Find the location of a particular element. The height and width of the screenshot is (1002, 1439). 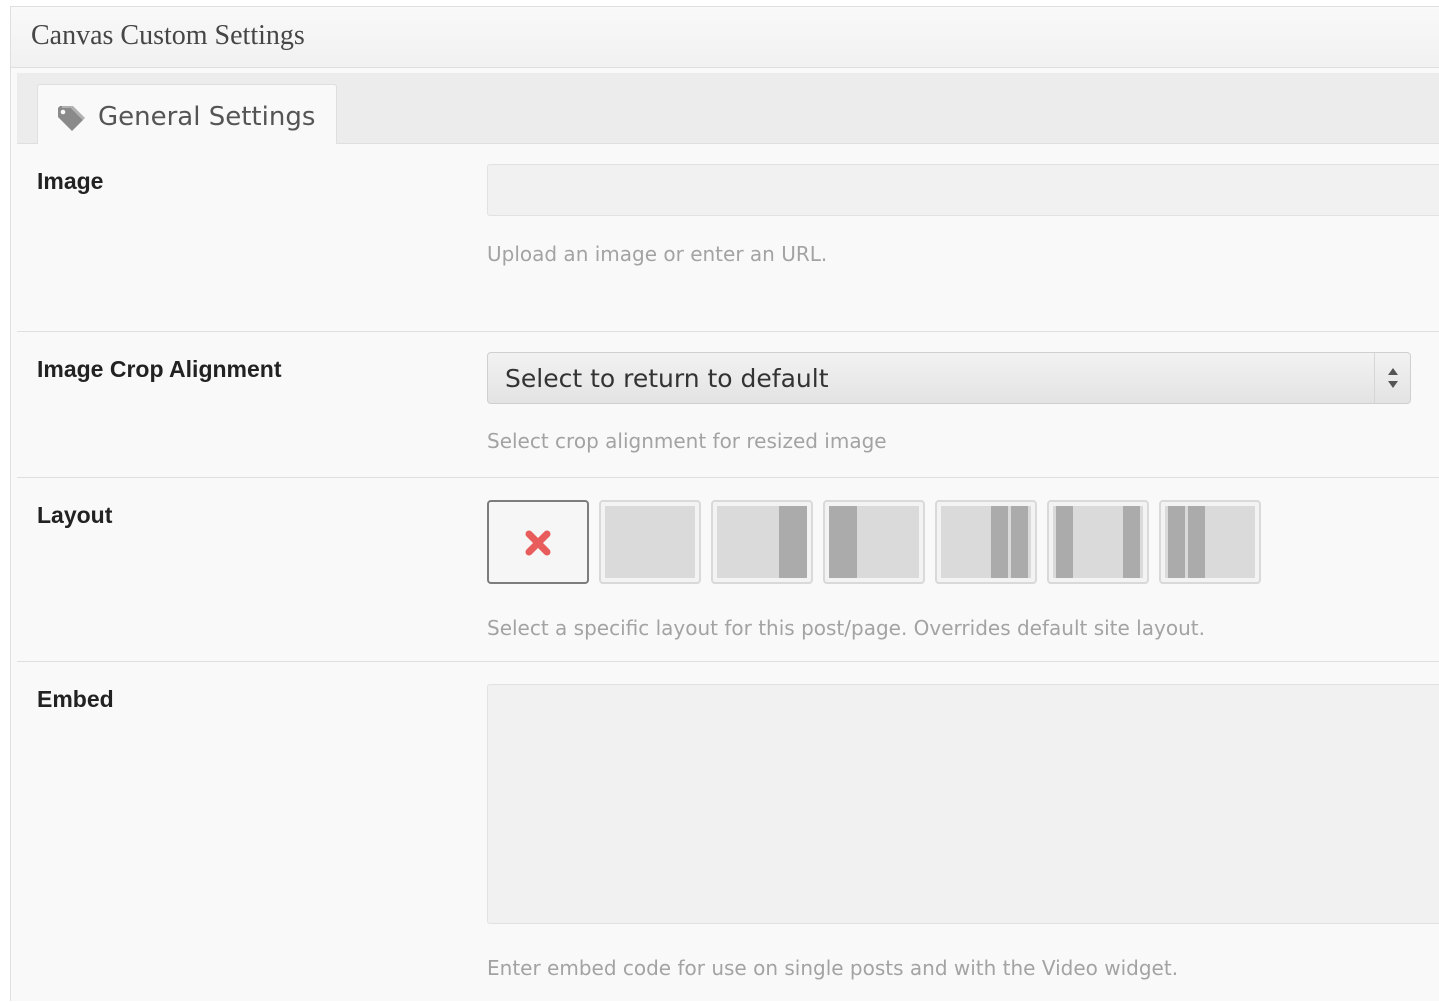

tab-general-settings: General Settings is located at coordinates (187, 114).